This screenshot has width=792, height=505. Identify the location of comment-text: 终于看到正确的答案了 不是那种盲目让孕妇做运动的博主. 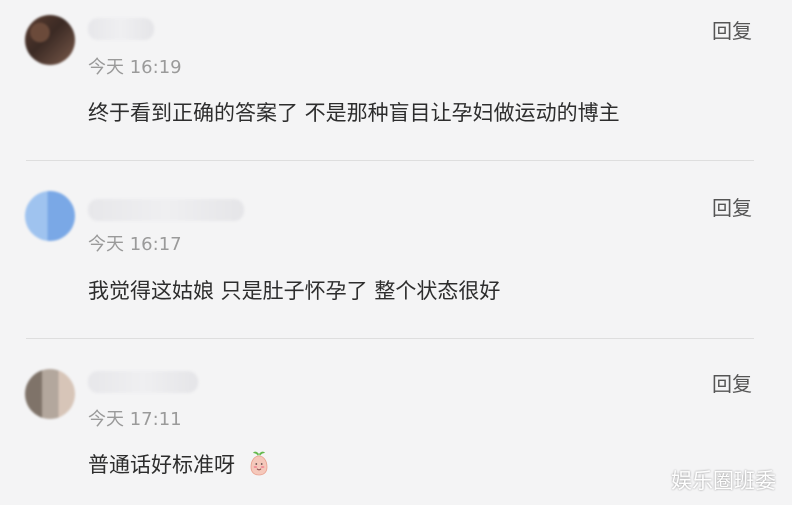
(354, 113).